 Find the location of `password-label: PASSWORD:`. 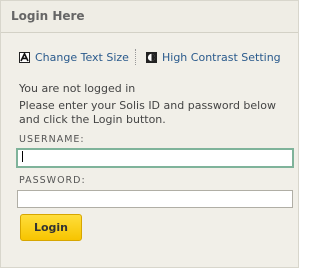

password-label: PASSWORD: is located at coordinates (52, 180).